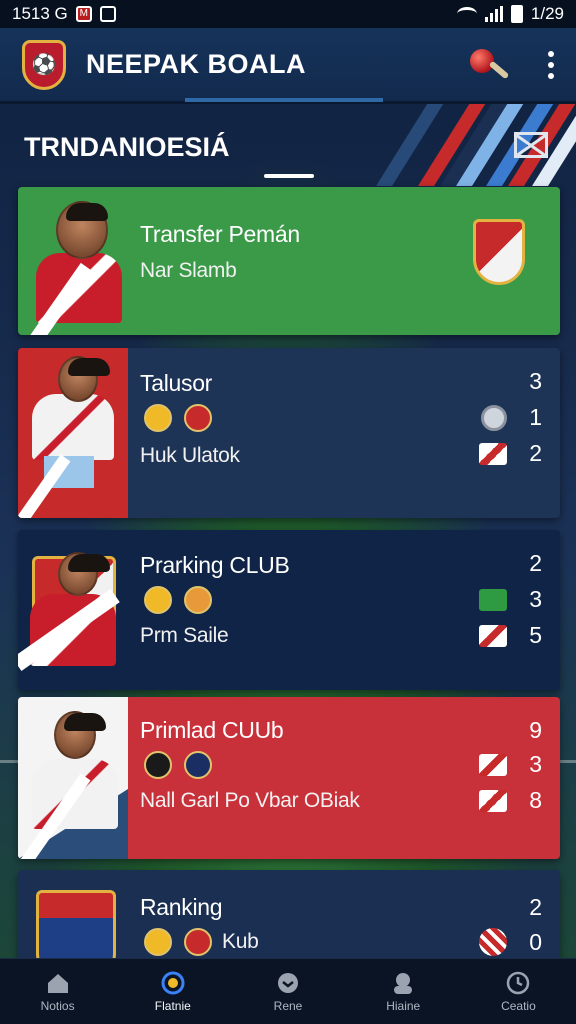 This screenshot has height=1024, width=576. What do you see at coordinates (289, 261) in the screenshot?
I see `news-card: Transfer Pemán Nar Slamb` at bounding box center [289, 261].